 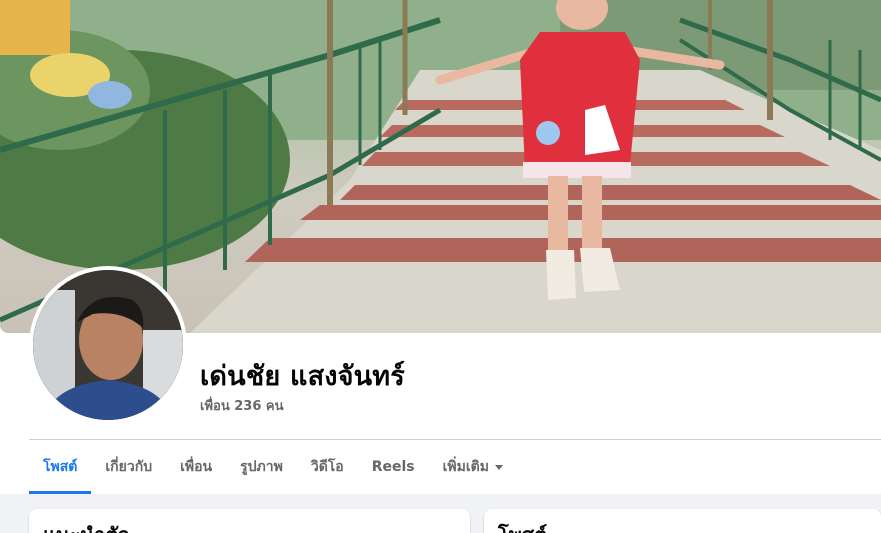 I want to click on tab-about-label: เกี่ยวกับ, so click(x=129, y=467).